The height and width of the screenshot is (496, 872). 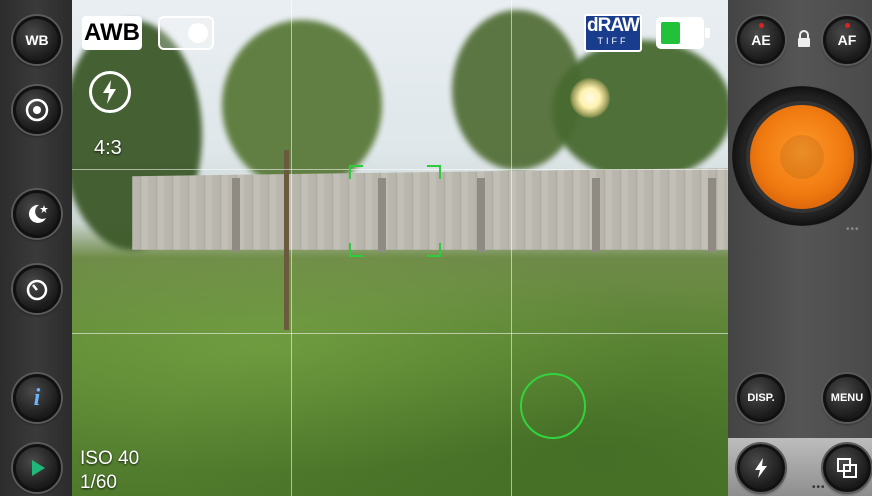 I want to click on play-icon, so click(x=38, y=468).